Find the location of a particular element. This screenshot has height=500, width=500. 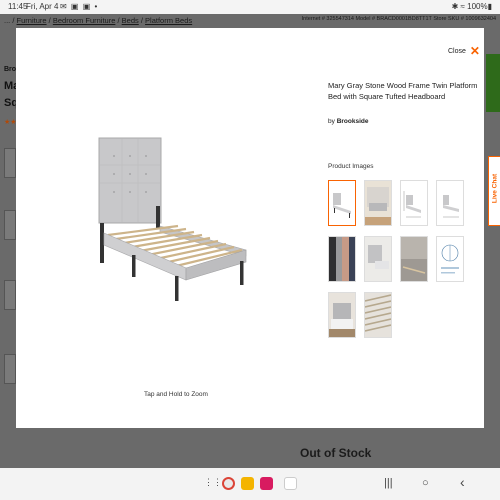

brand-link: Brookside is located at coordinates (353, 121).